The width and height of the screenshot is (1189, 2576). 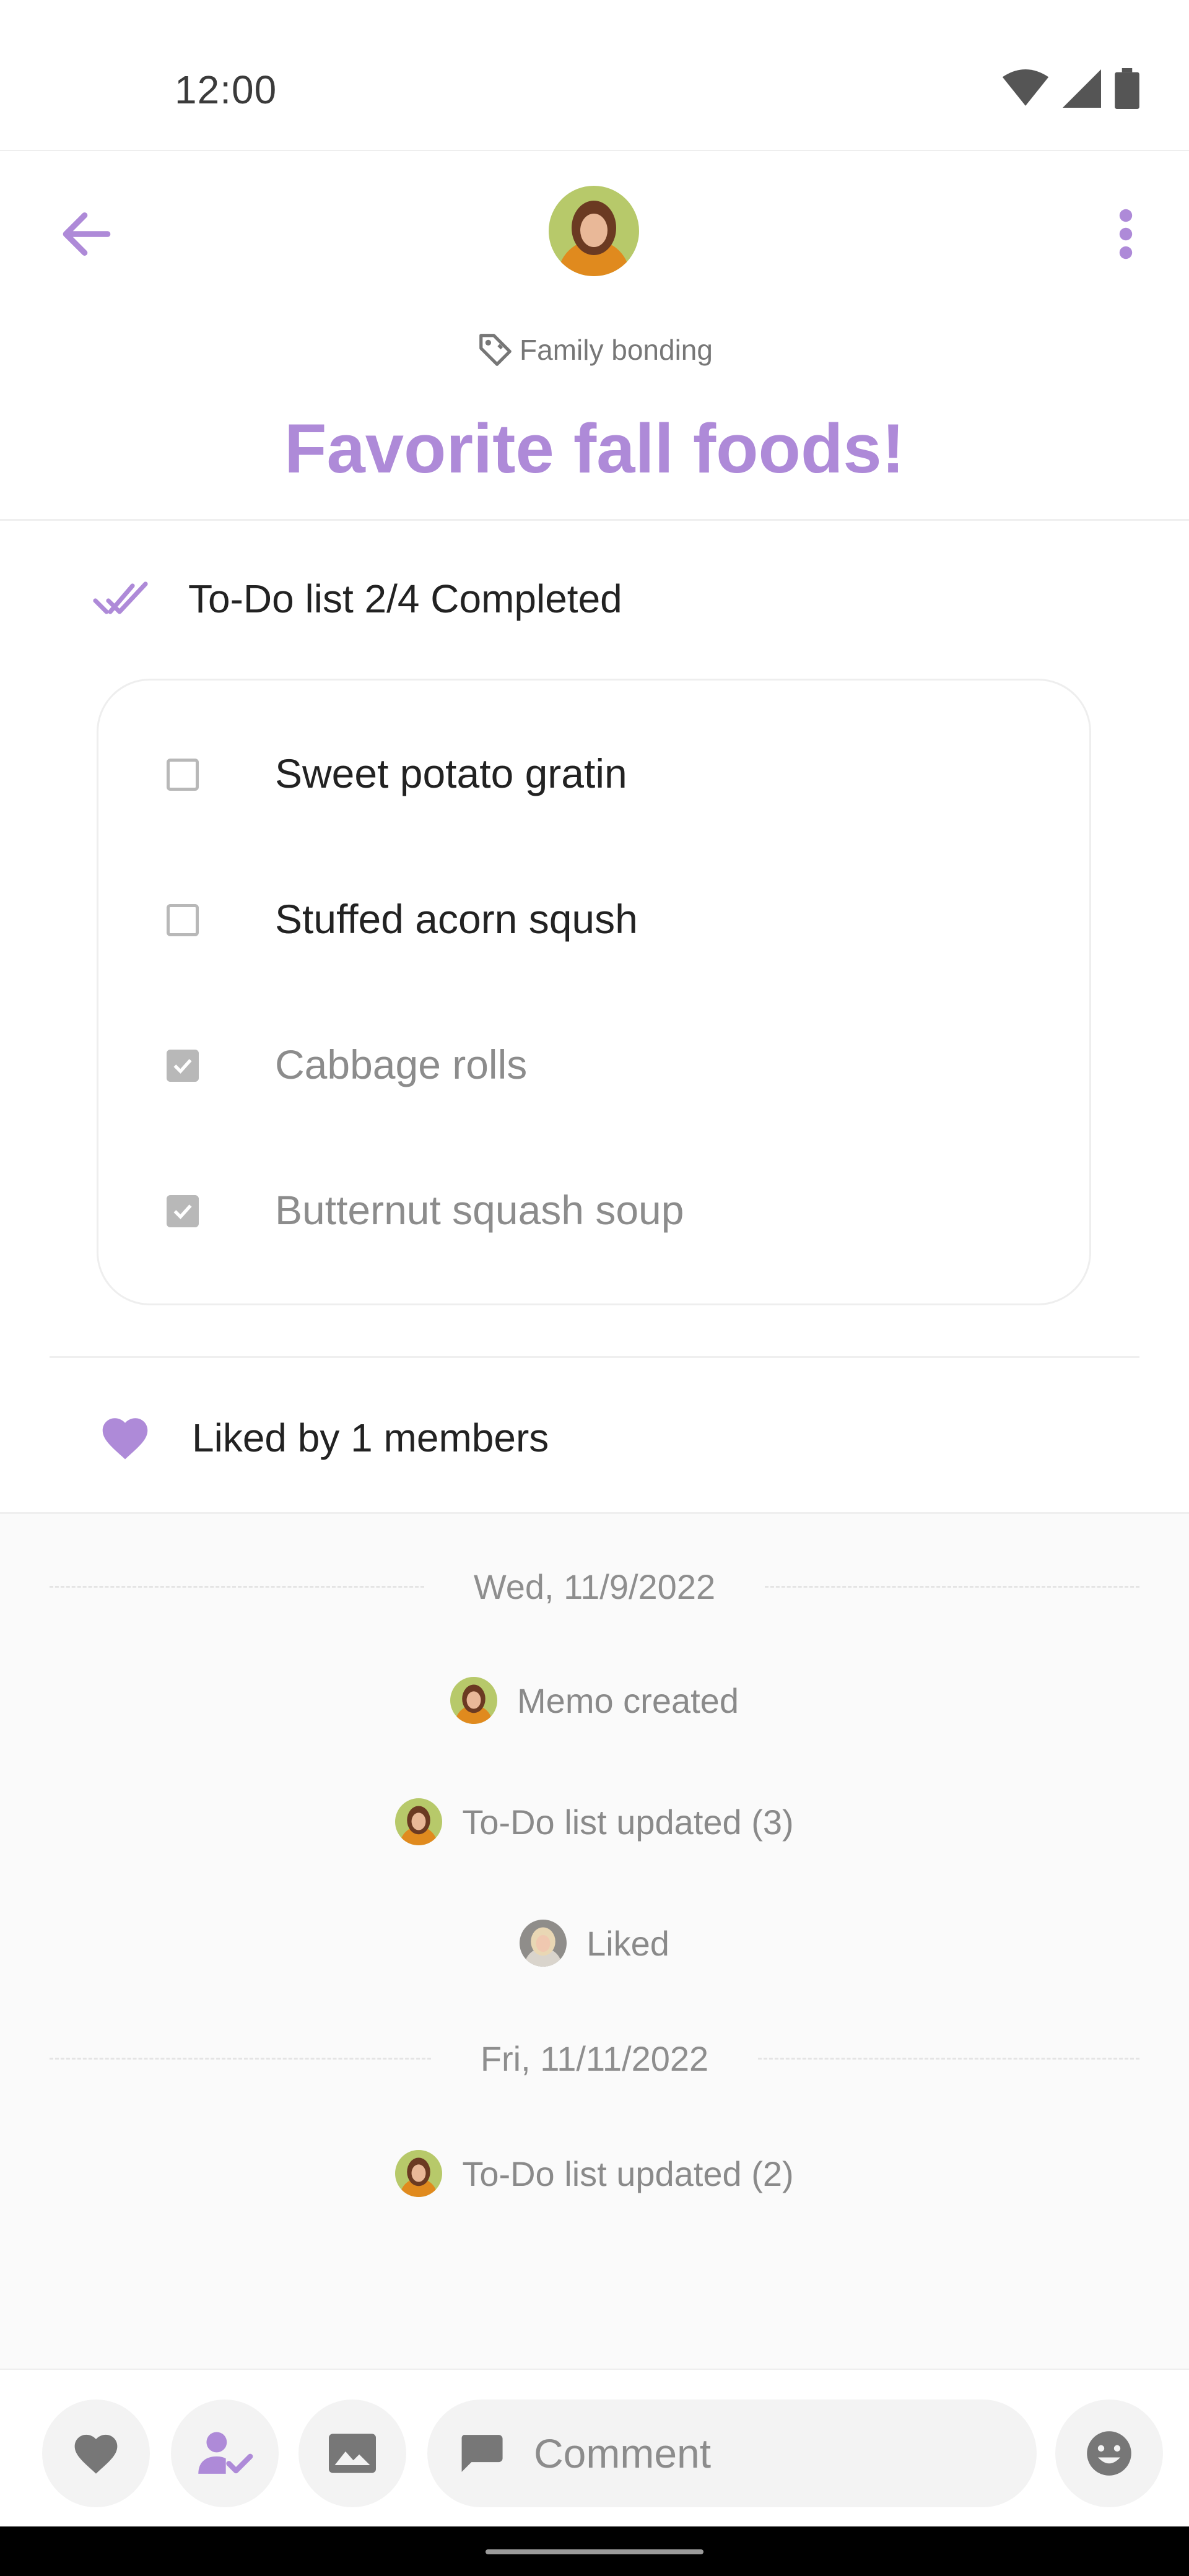 I want to click on todo-item-label: Stuffed acorn sqush, so click(x=456, y=919).